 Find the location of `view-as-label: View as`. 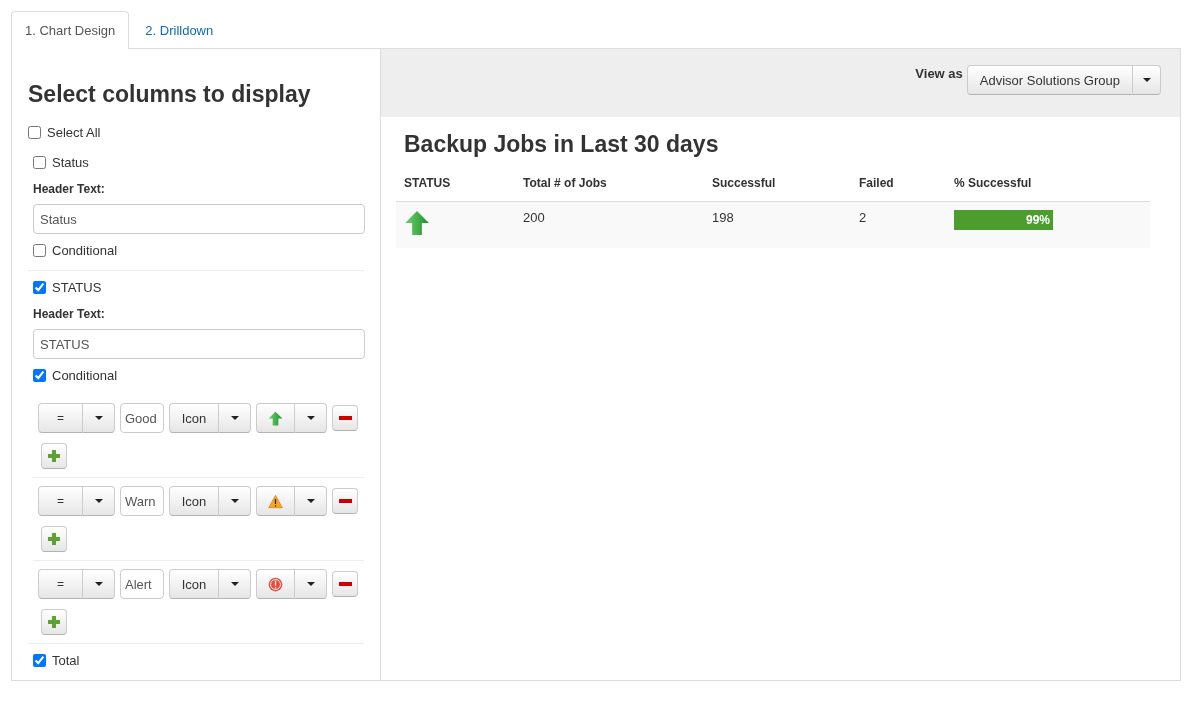

view-as-label: View as is located at coordinates (939, 73).